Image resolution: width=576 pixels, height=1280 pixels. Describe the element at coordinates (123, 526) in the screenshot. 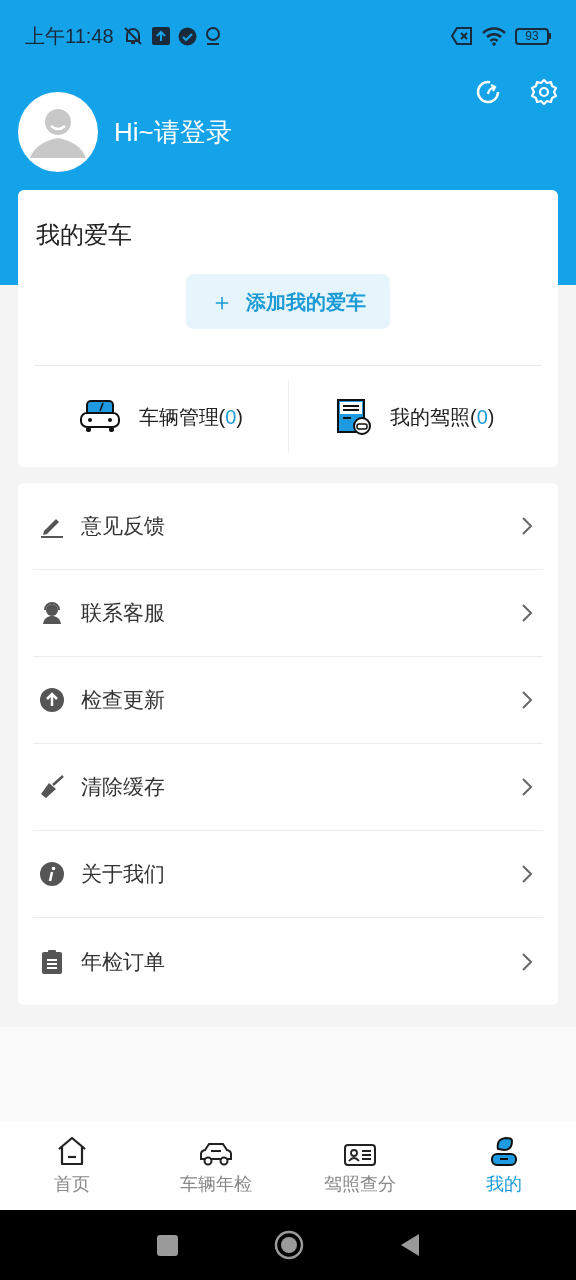

I see `menu-label: 意见反馈` at that location.